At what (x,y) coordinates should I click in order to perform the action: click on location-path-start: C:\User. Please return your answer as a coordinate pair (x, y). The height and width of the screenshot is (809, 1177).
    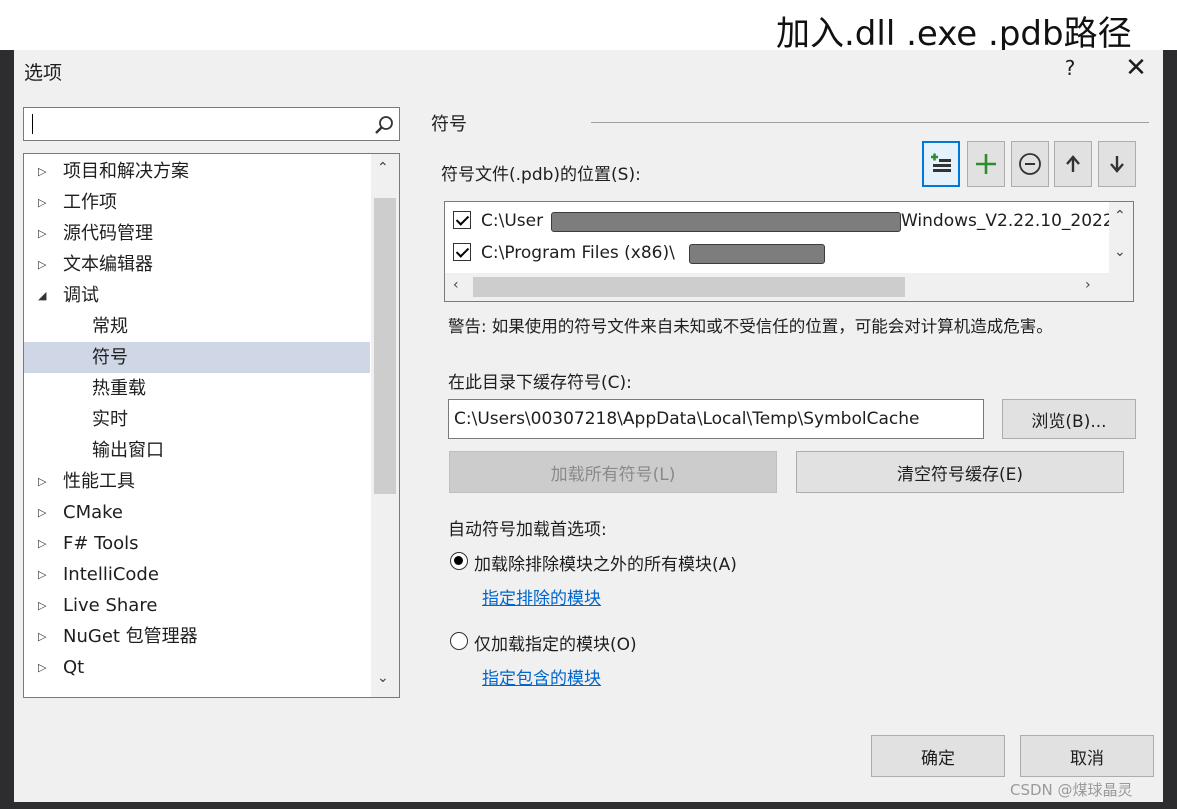
    Looking at the image, I should click on (512, 221).